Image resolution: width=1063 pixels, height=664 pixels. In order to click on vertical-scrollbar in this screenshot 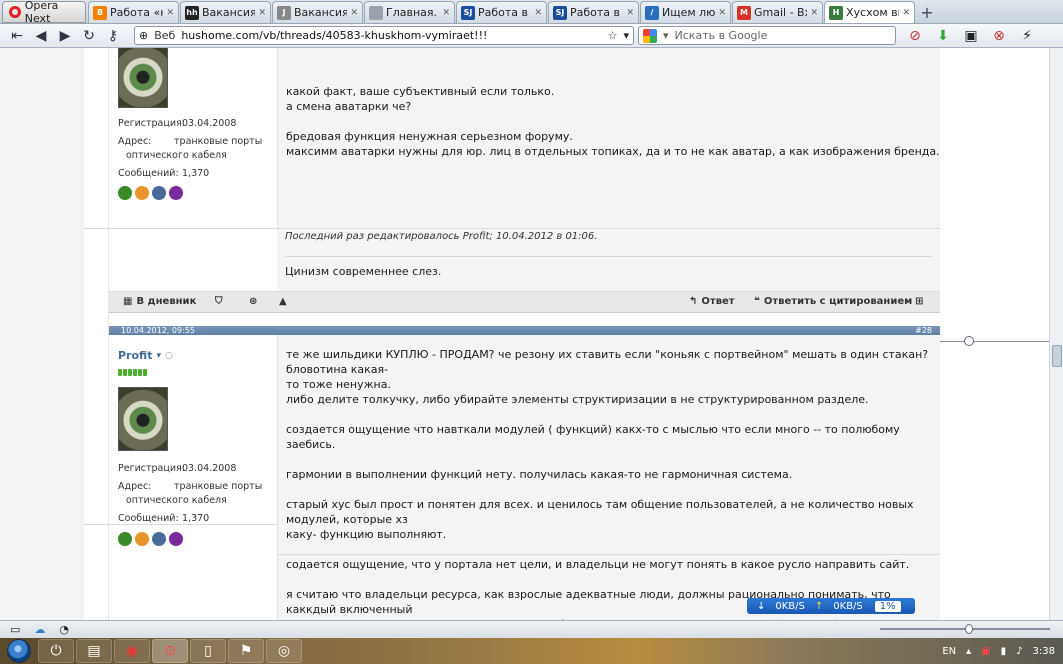, I will do `click(1056, 334)`.